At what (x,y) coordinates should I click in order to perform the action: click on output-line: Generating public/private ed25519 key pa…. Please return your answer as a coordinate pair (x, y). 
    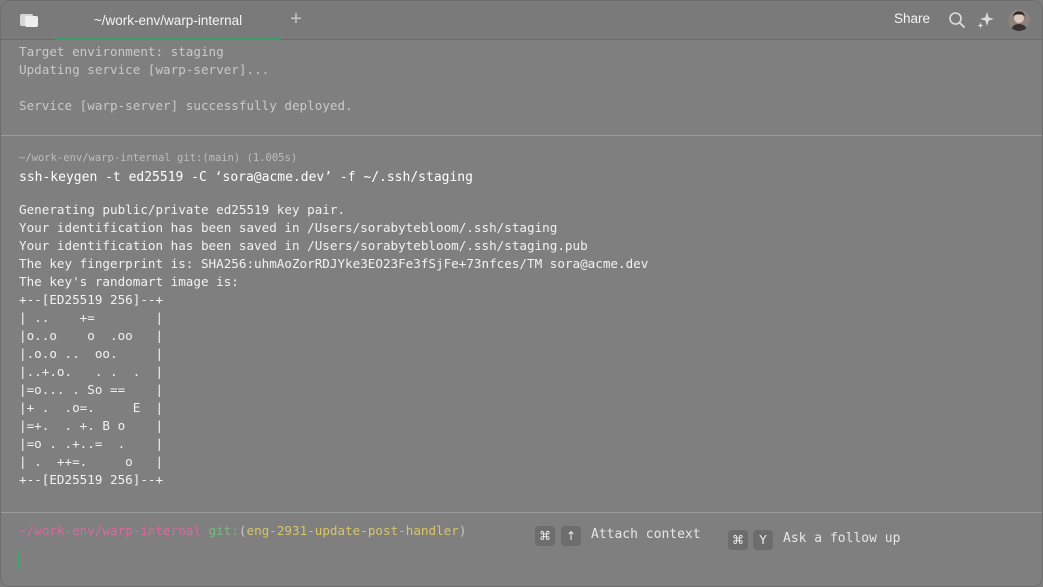
    Looking at the image, I should click on (182, 209).